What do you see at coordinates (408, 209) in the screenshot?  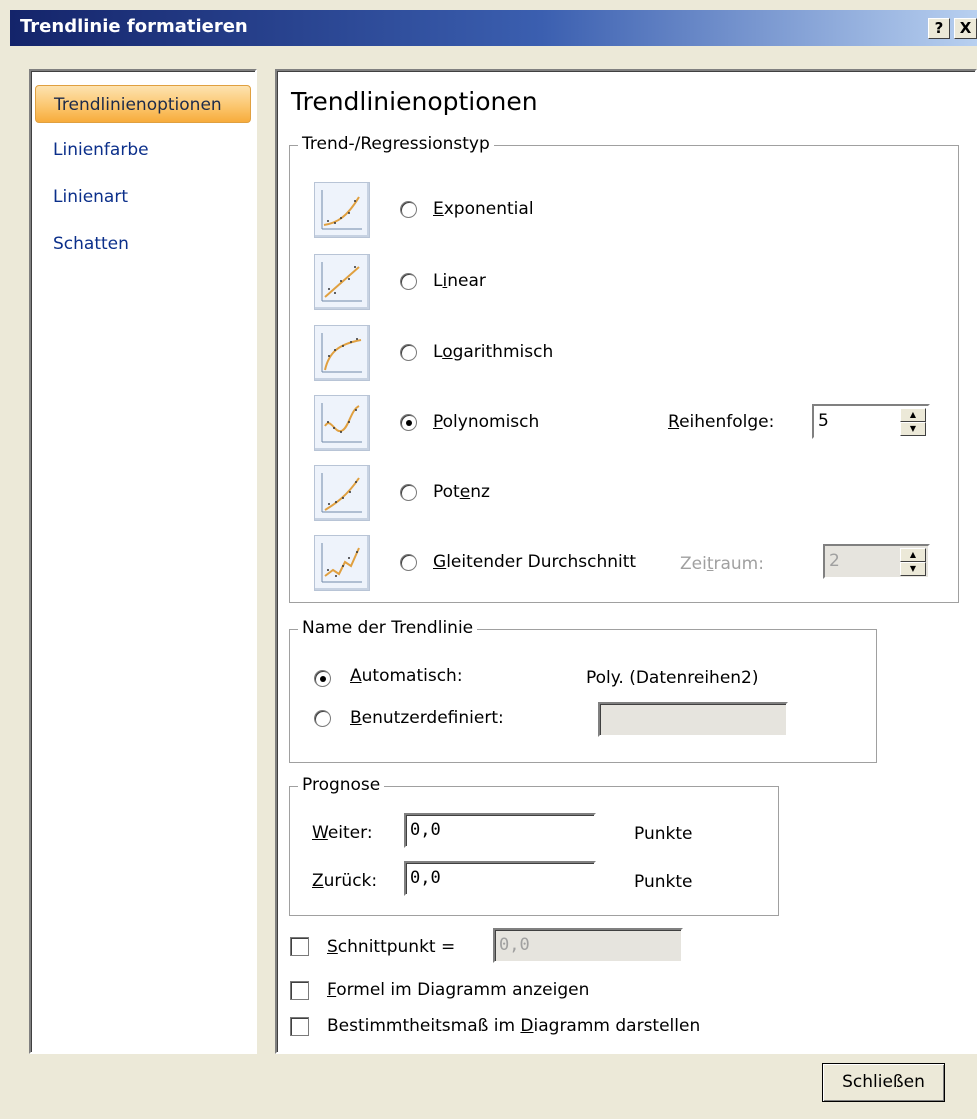 I see `exponential-radio` at bounding box center [408, 209].